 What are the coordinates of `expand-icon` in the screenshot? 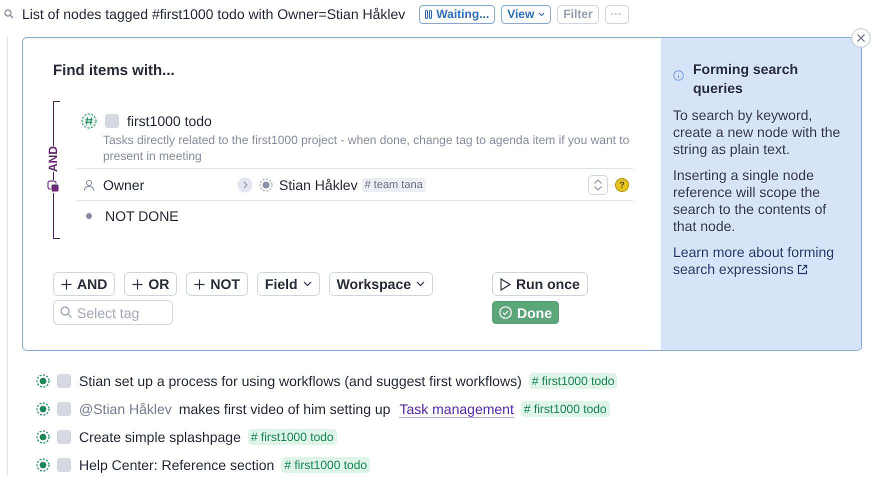 It's located at (245, 184).